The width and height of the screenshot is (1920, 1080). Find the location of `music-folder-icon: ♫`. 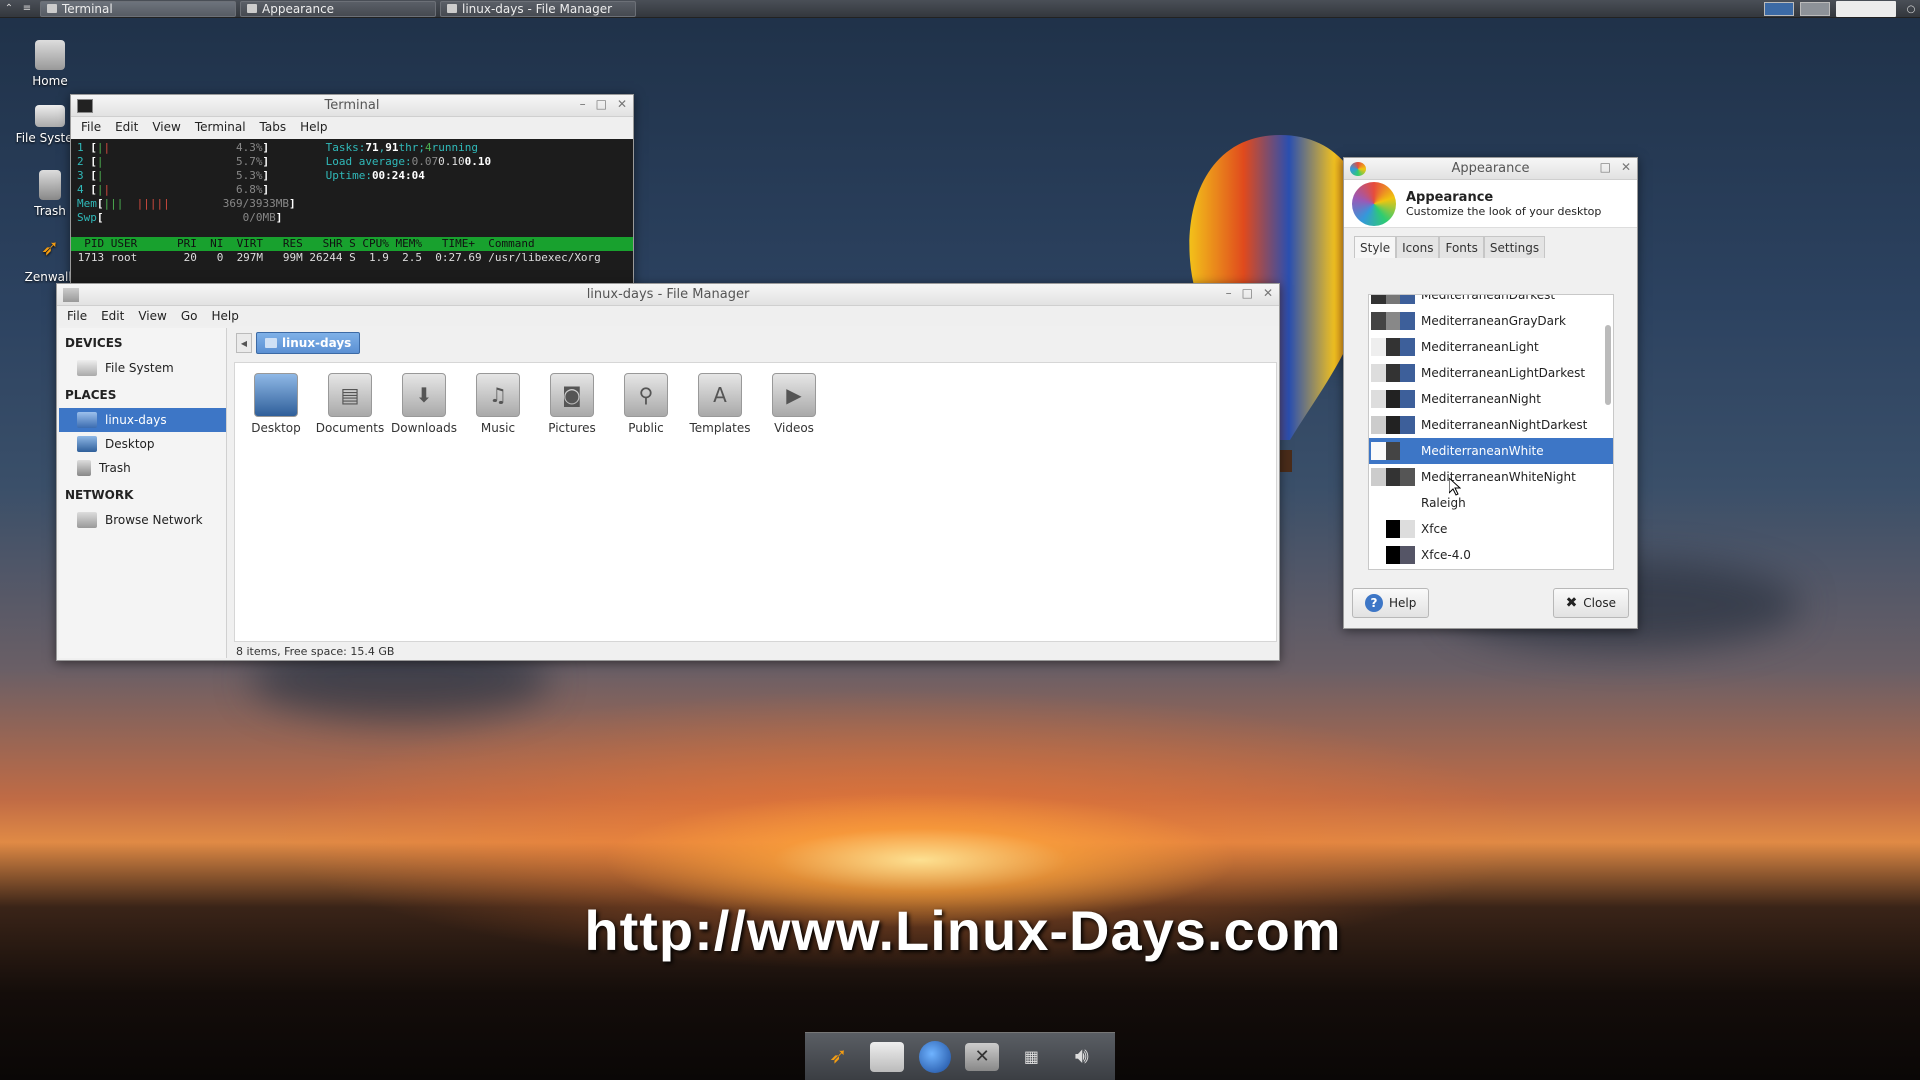

music-folder-icon: ♫ is located at coordinates (498, 395).